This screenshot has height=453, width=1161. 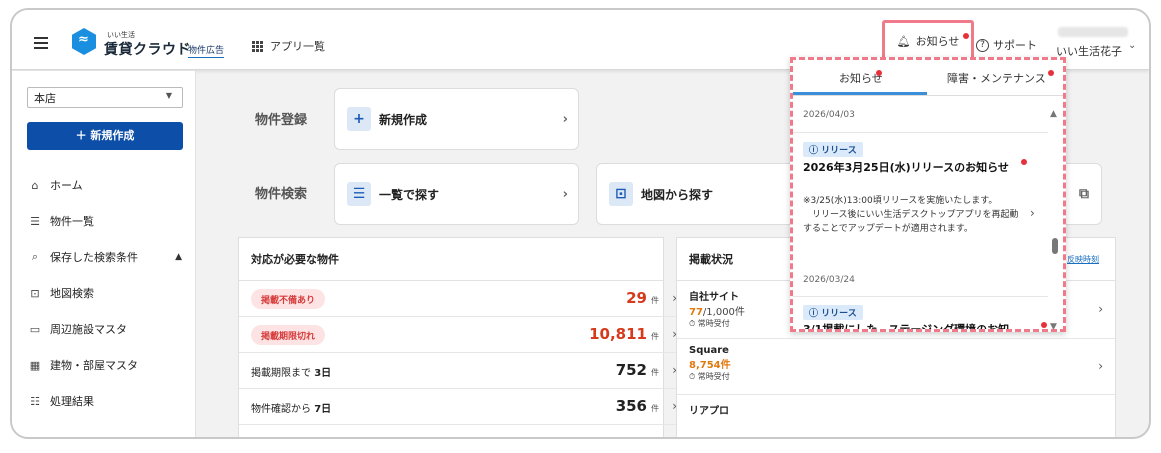 What do you see at coordinates (147, 49) in the screenshot?
I see `logo-title: 賃貸クラウド` at bounding box center [147, 49].